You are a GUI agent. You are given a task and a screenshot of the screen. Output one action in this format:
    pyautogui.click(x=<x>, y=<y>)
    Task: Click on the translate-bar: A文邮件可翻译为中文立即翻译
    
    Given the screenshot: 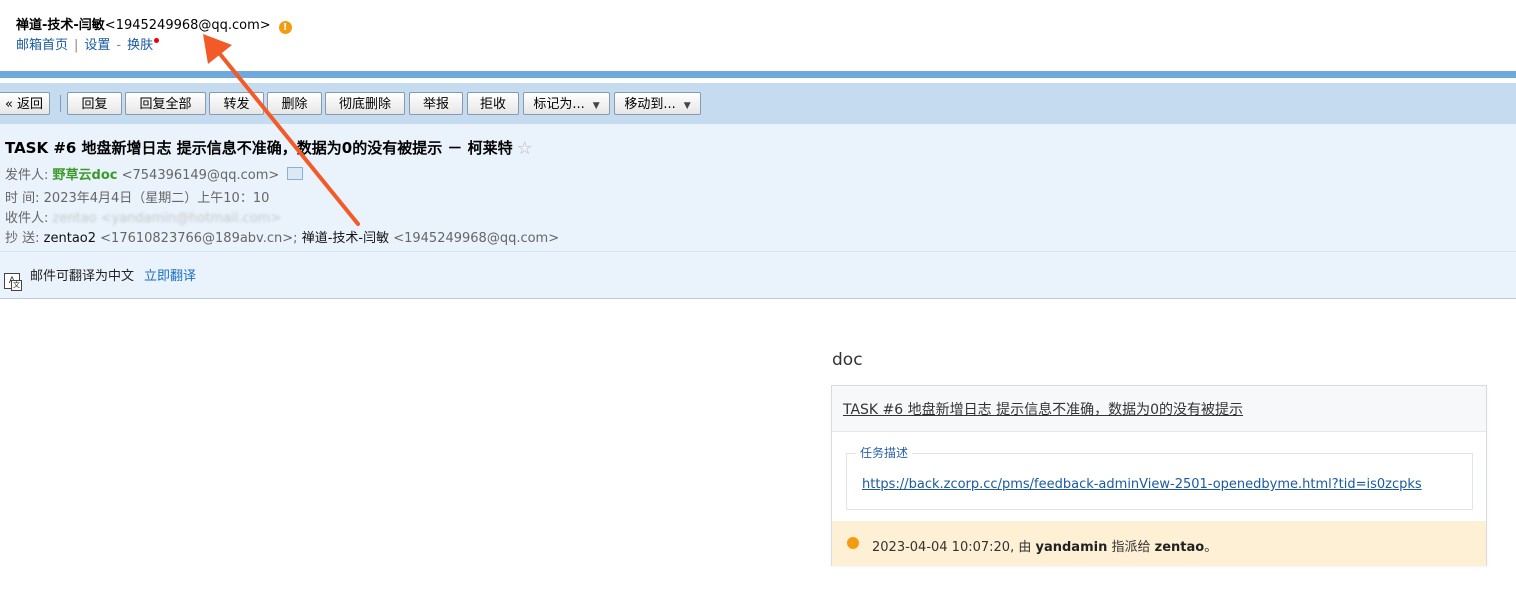 What is the action you would take?
    pyautogui.click(x=100, y=278)
    